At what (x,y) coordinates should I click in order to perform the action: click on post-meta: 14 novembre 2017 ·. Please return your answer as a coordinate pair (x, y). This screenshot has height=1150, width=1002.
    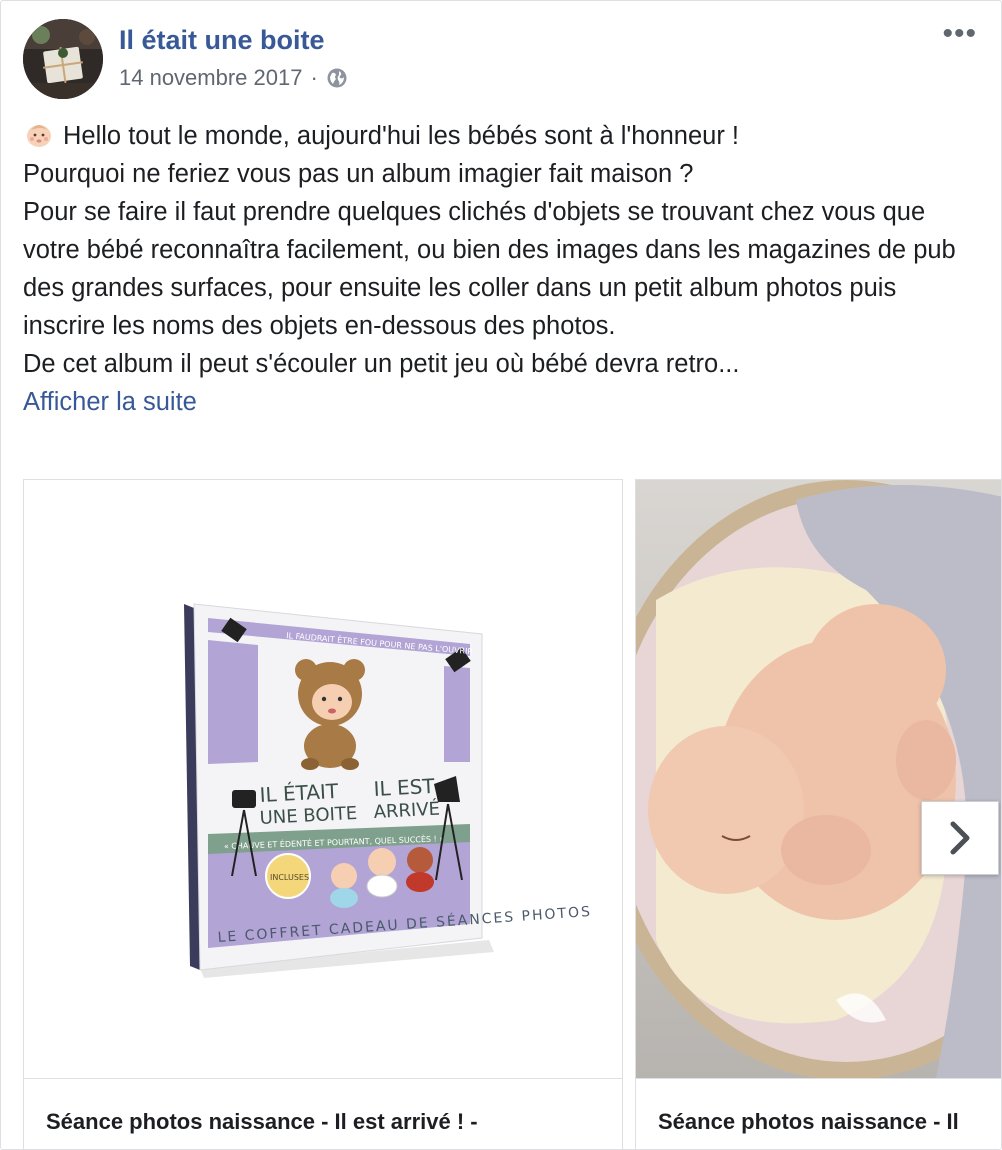
    Looking at the image, I should click on (233, 78).